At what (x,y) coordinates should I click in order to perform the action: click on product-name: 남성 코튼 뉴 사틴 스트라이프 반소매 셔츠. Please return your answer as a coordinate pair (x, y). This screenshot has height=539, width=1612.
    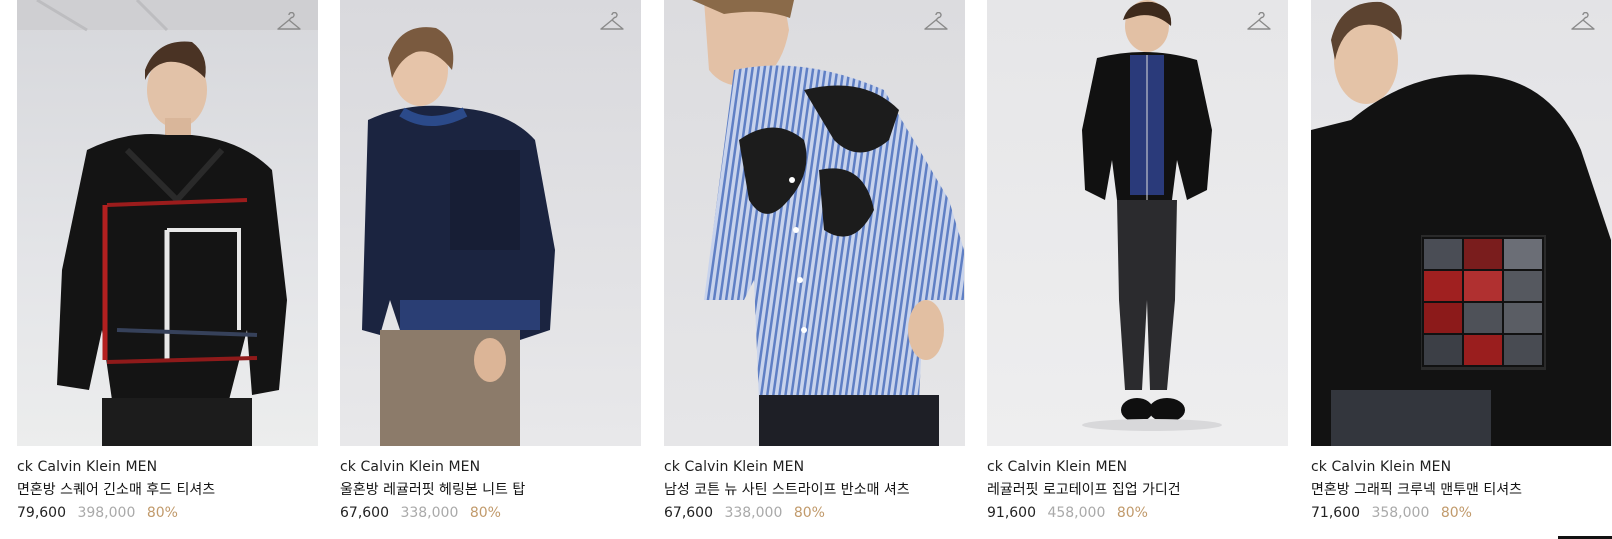
    Looking at the image, I should click on (814, 490).